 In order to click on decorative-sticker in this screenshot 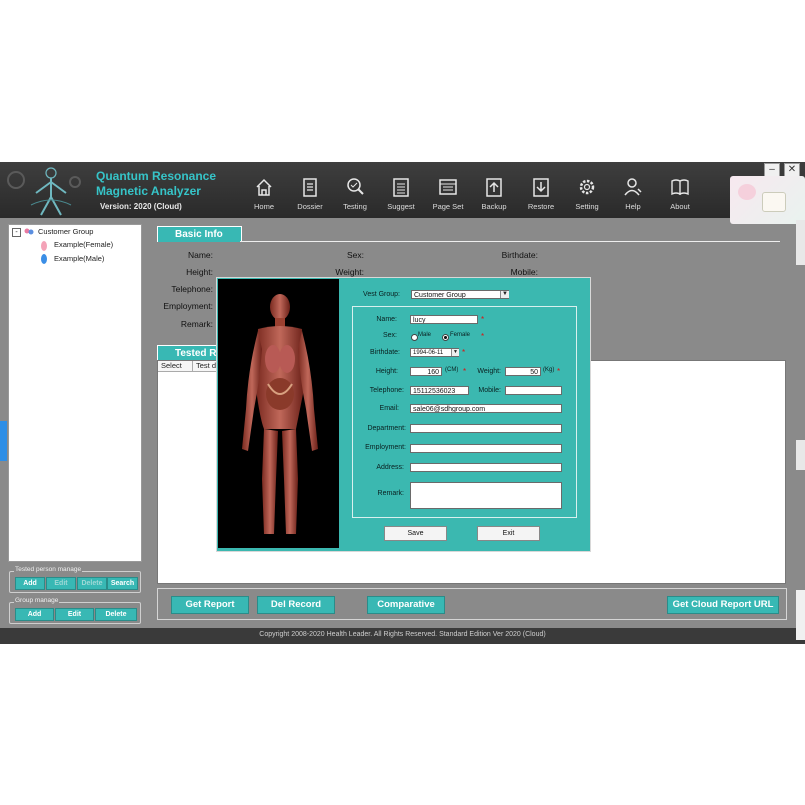, I will do `click(767, 200)`.